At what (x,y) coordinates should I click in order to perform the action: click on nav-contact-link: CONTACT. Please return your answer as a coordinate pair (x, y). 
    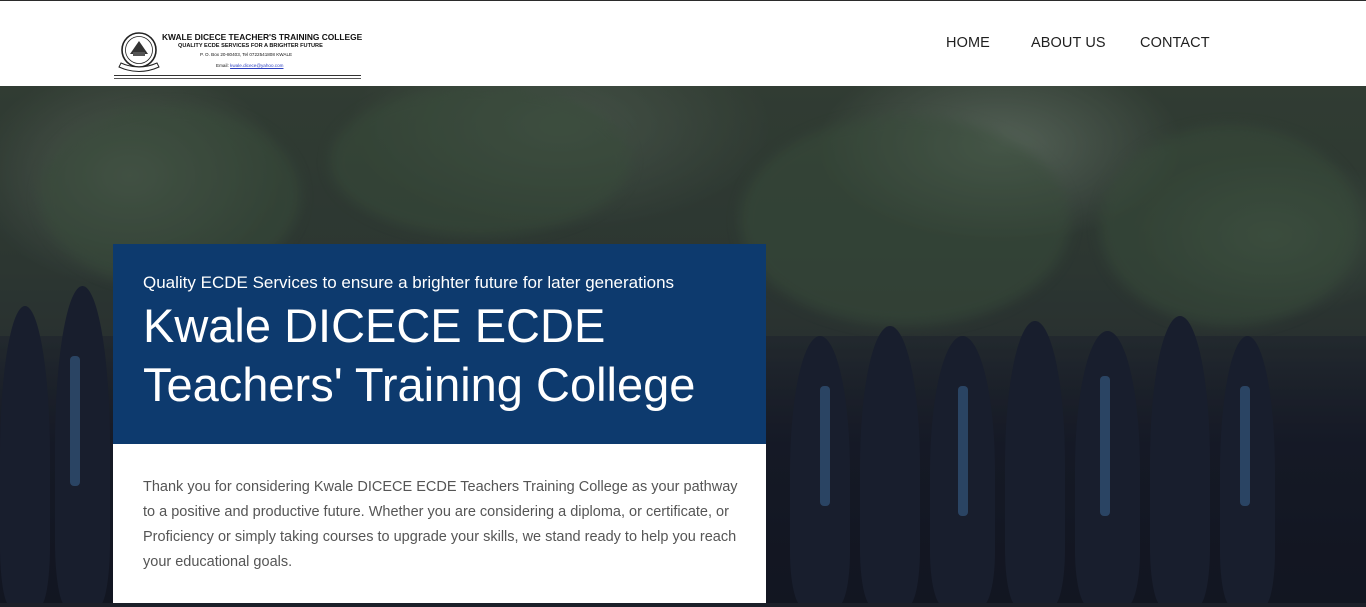
    Looking at the image, I should click on (1175, 44).